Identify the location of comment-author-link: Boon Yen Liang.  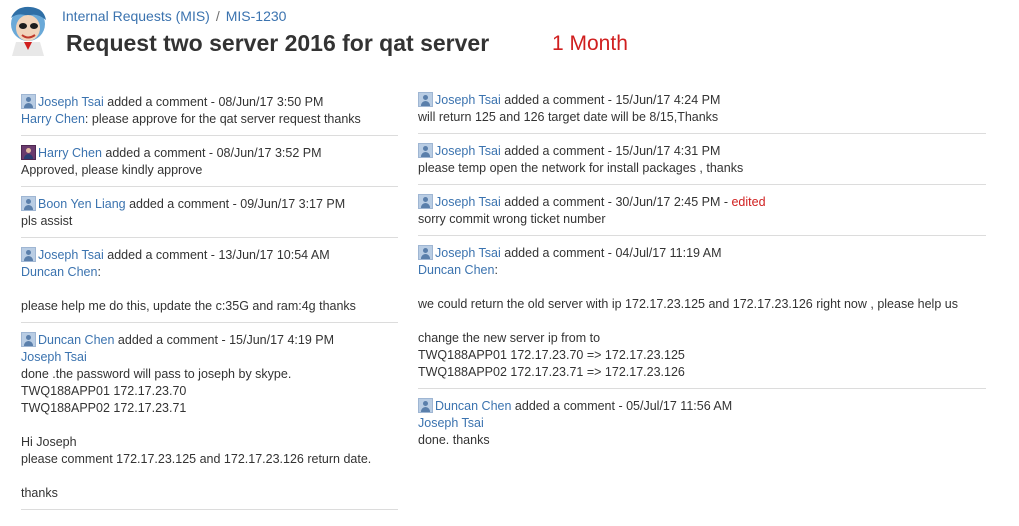
(82, 204).